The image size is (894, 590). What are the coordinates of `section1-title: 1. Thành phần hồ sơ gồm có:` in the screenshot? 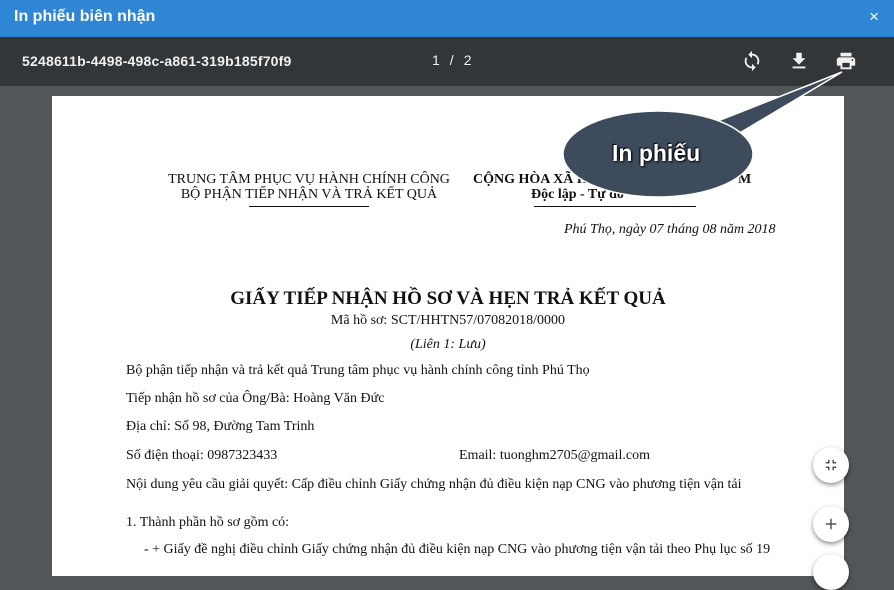 It's located at (208, 522).